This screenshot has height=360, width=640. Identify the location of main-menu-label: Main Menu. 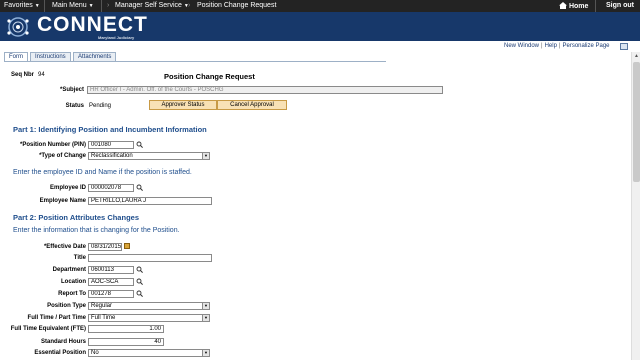
(69, 5).